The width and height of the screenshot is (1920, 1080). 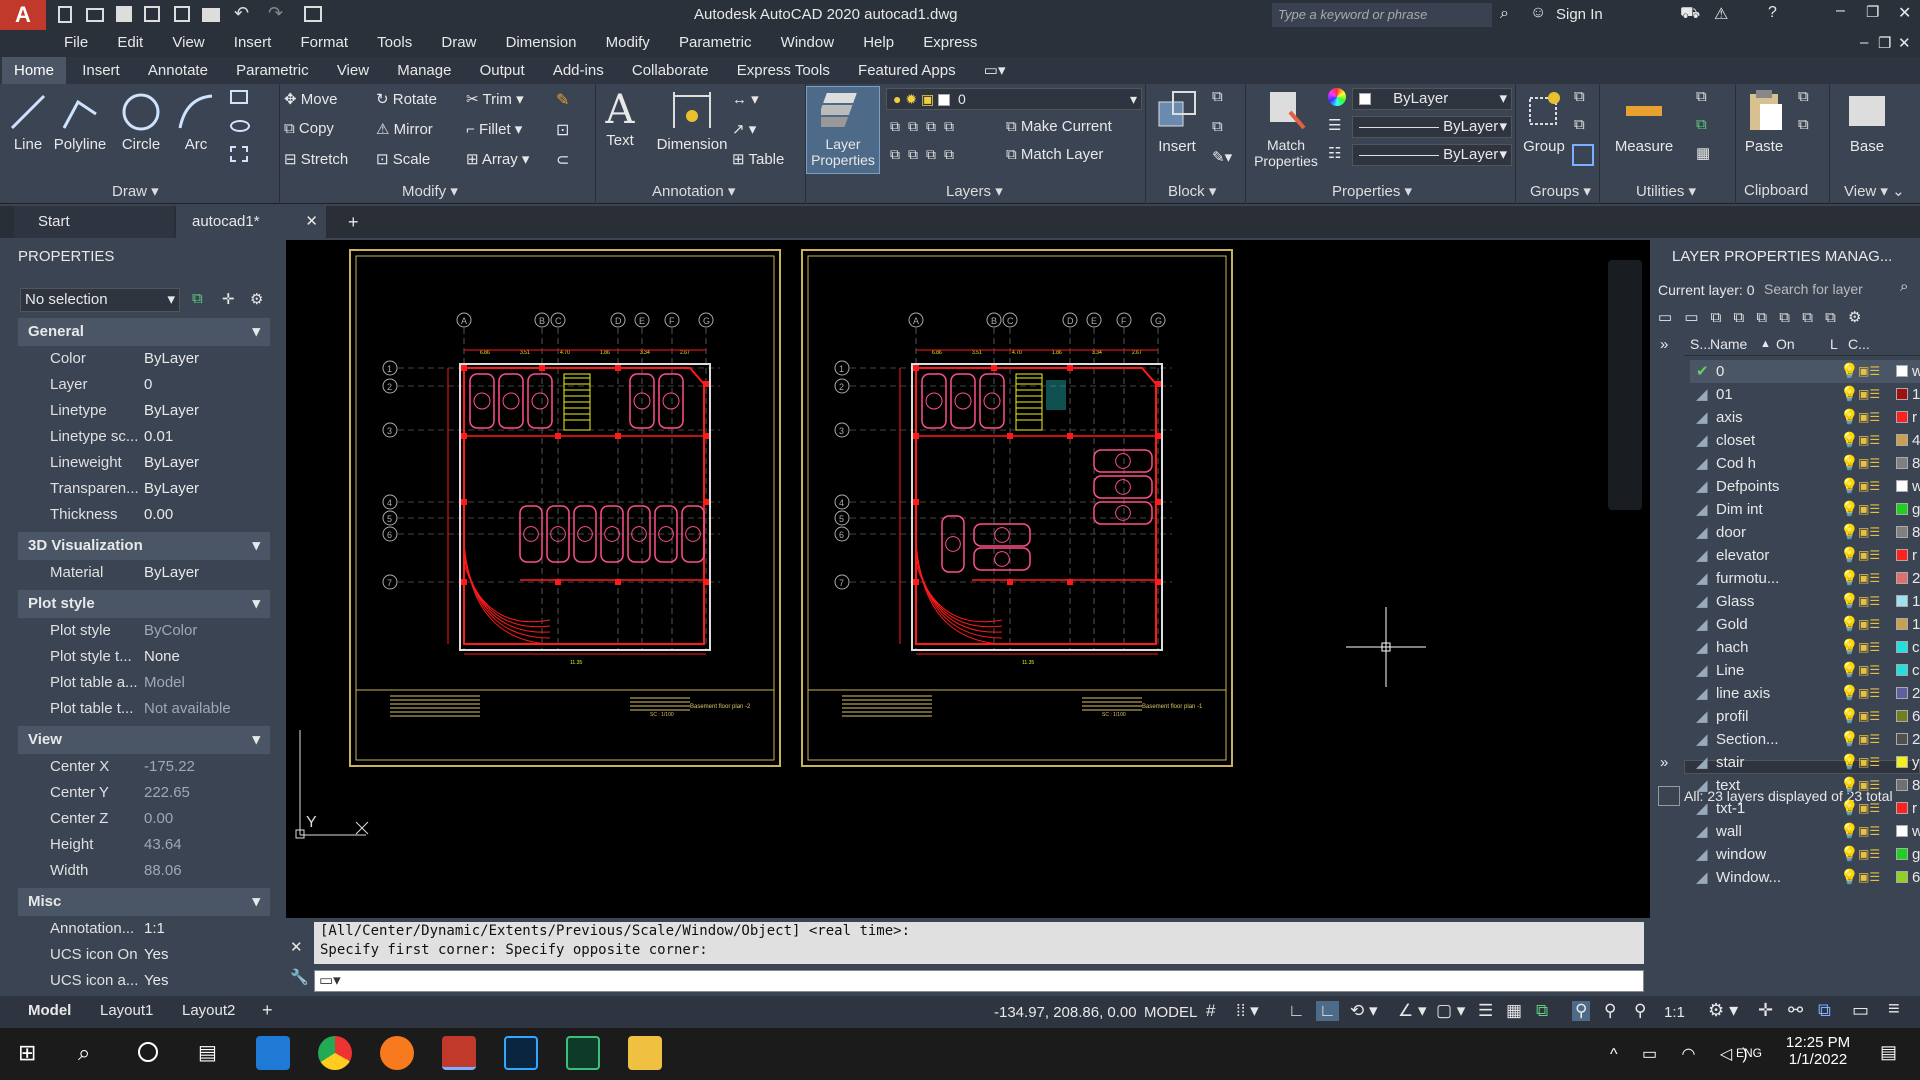 What do you see at coordinates (178, 70) in the screenshot?
I see `tab-annotate: Annotate` at bounding box center [178, 70].